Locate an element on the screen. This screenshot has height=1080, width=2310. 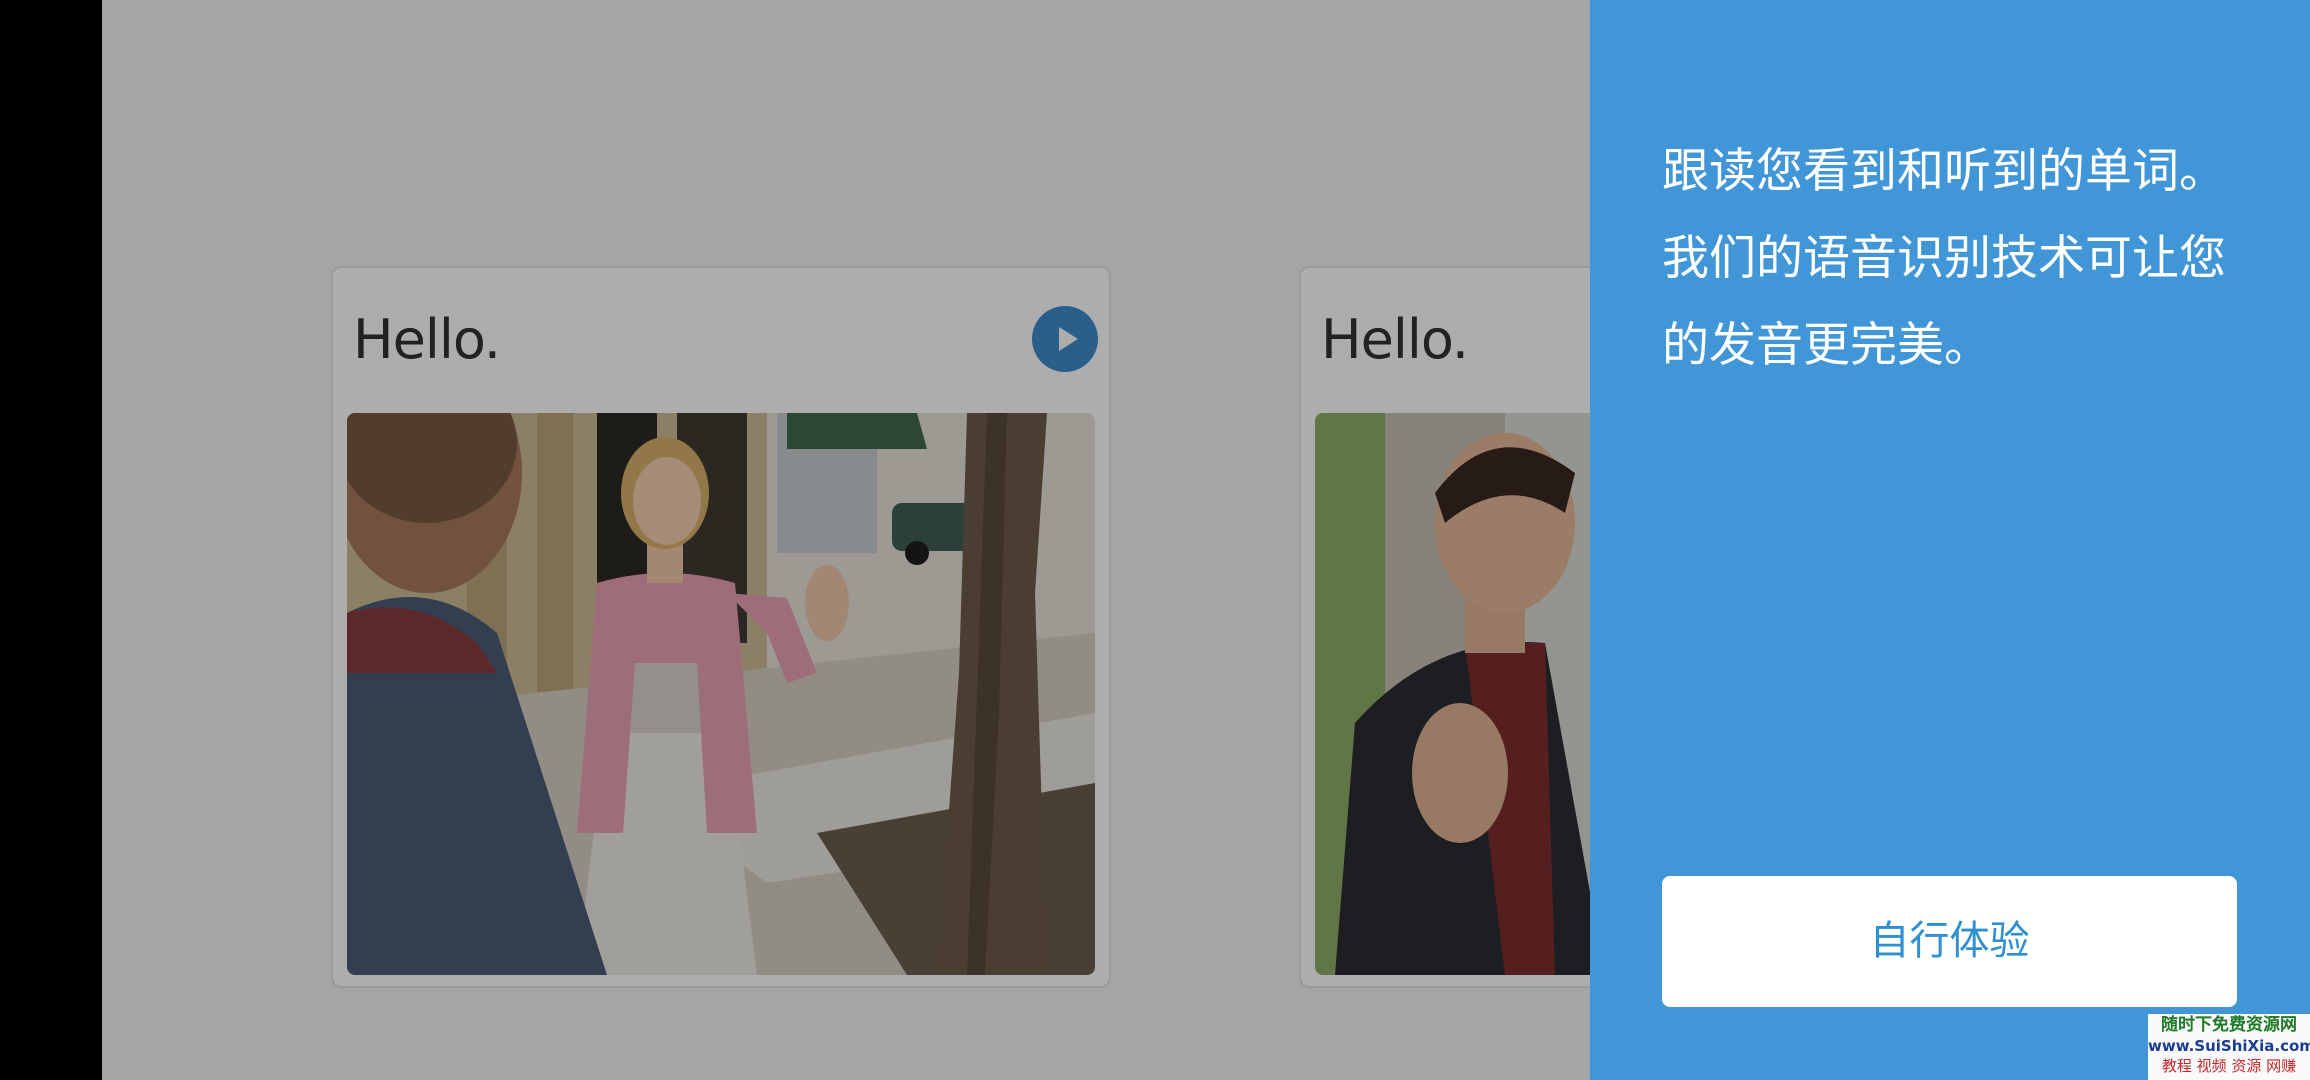
coach-instructions: 跟读您看到和听到的单词。 我们的语音识别技术可让您 的发音更完美。 is located at coordinates (1962, 258).